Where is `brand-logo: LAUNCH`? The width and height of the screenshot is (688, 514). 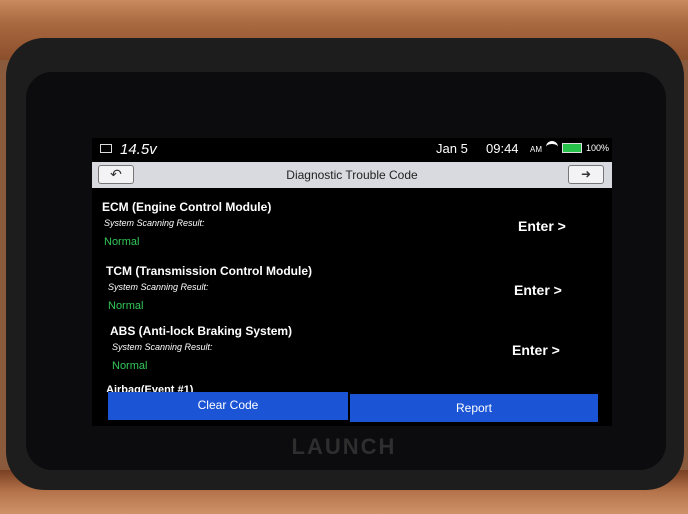 brand-logo: LAUNCH is located at coordinates (344, 446).